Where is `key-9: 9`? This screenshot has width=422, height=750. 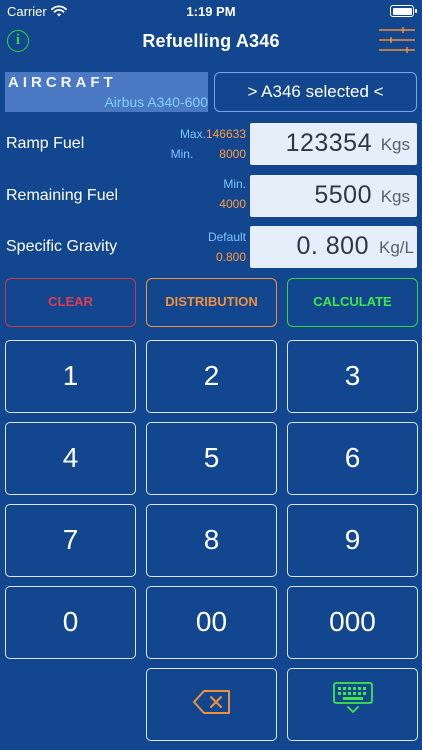 key-9: 9 is located at coordinates (352, 540).